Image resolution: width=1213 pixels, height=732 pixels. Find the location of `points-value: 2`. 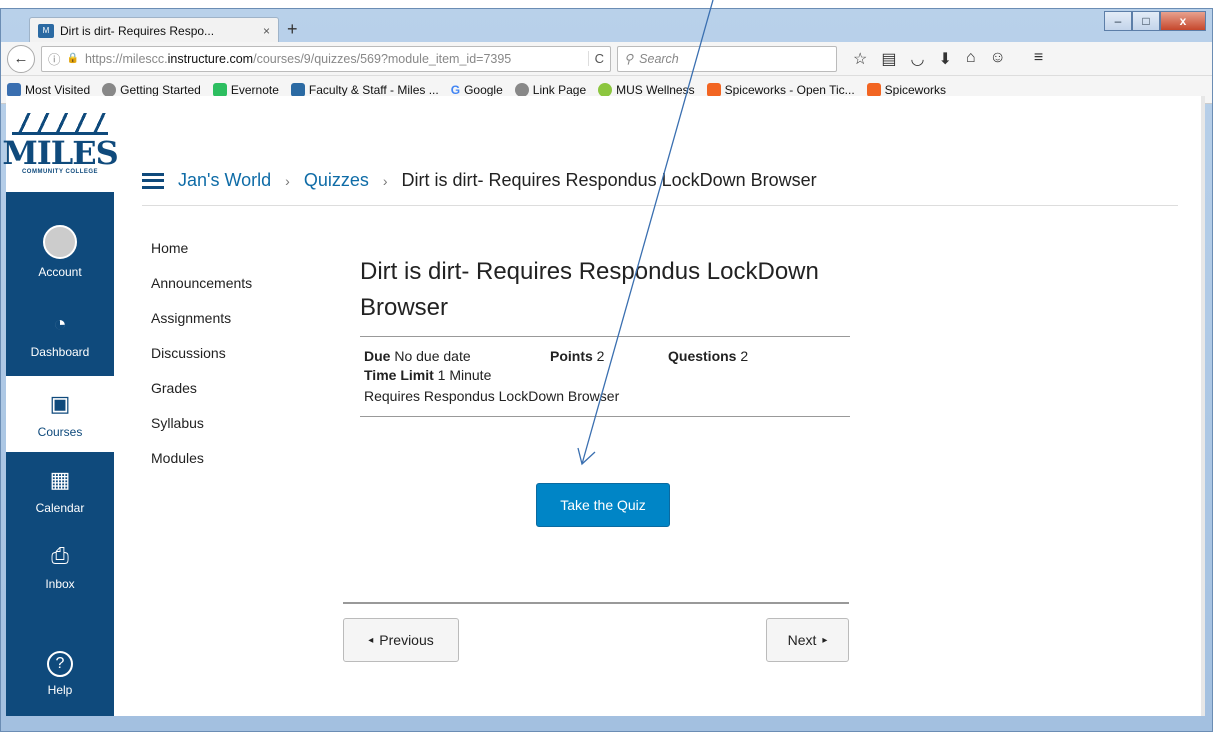

points-value: 2 is located at coordinates (600, 356).